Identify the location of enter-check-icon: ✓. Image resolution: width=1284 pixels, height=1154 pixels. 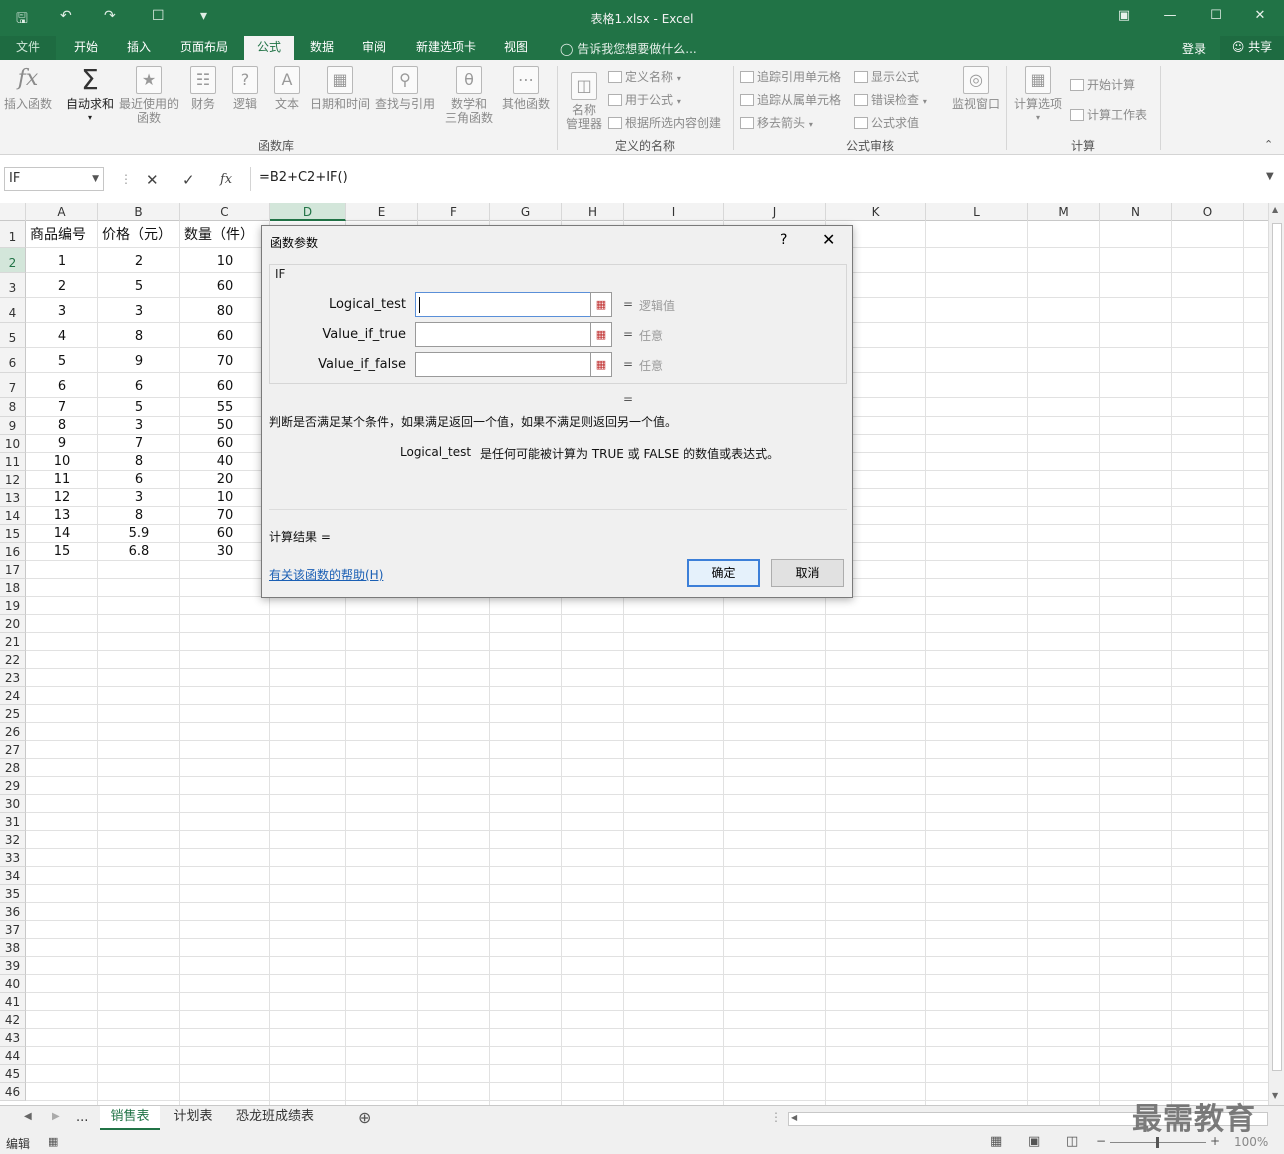
(188, 180).